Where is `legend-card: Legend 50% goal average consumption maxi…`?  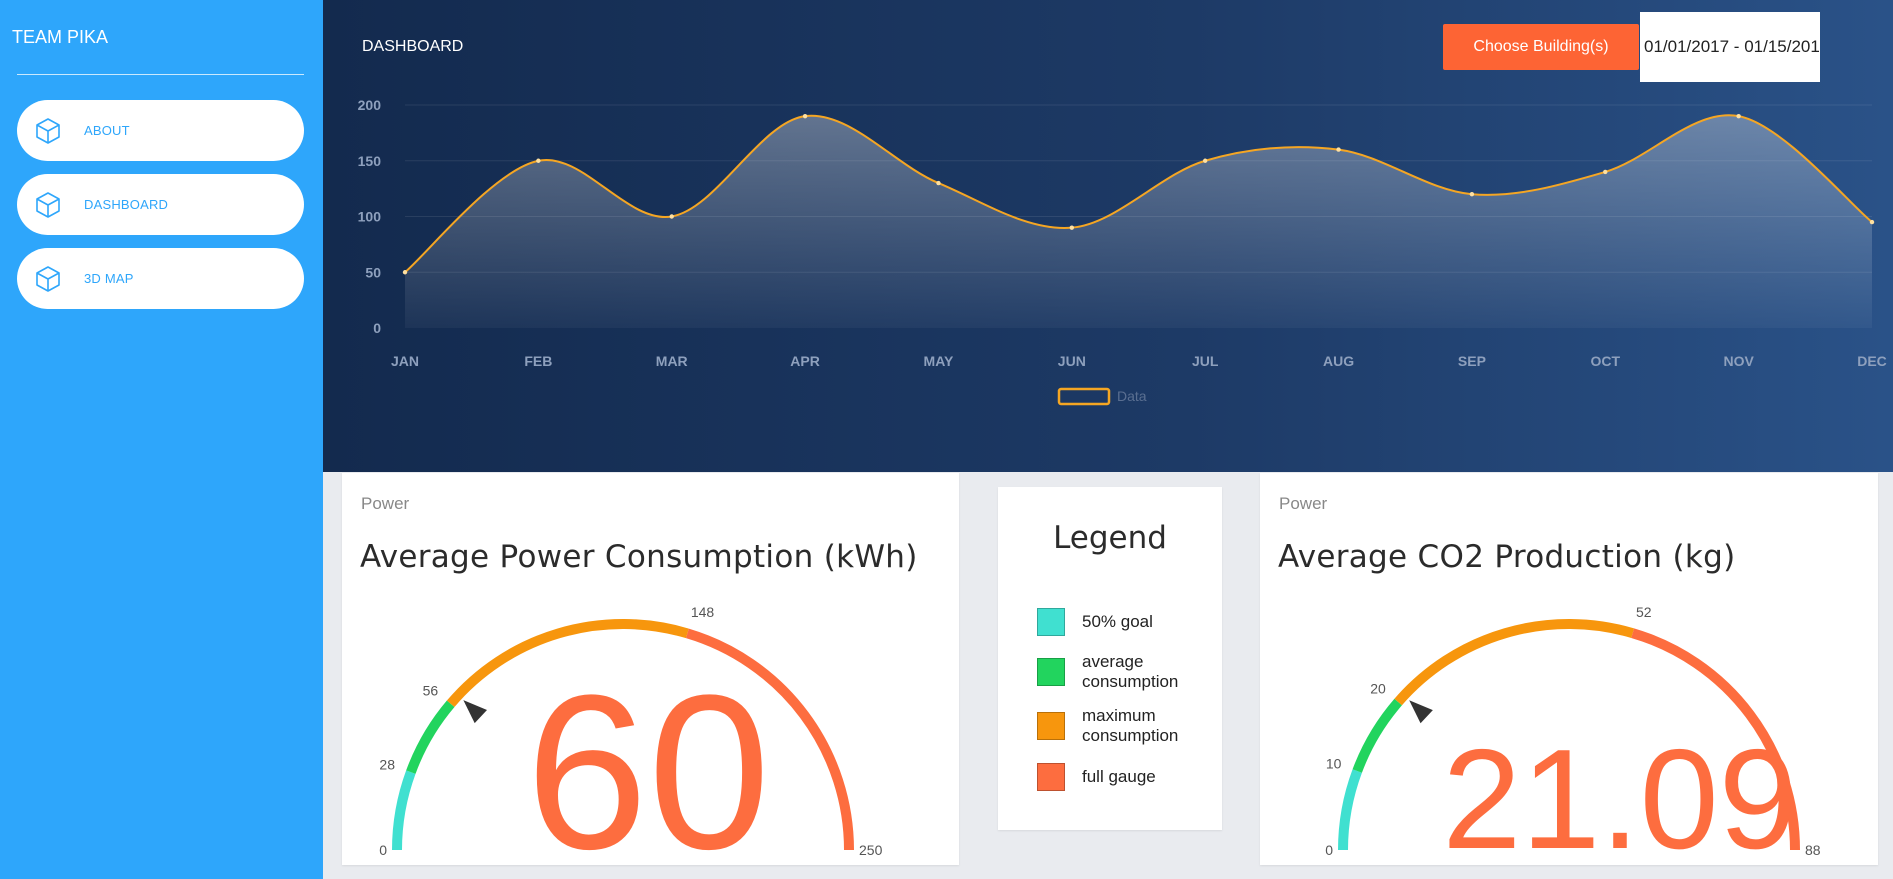 legend-card: Legend 50% goal average consumption maxi… is located at coordinates (1110, 658).